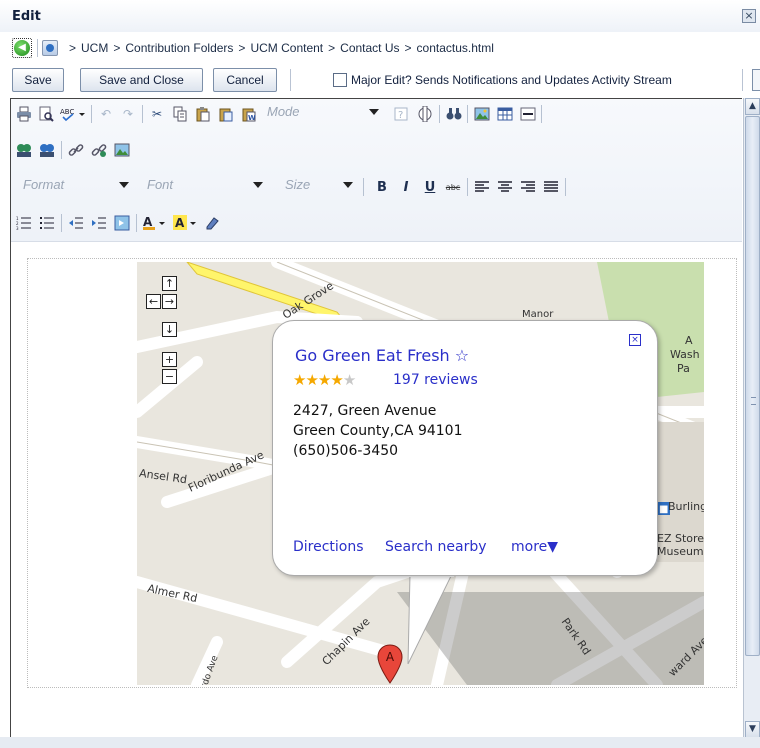 Image resolution: width=760 pixels, height=748 pixels. Describe the element at coordinates (505, 114) in the screenshot. I see `table-icon` at that location.